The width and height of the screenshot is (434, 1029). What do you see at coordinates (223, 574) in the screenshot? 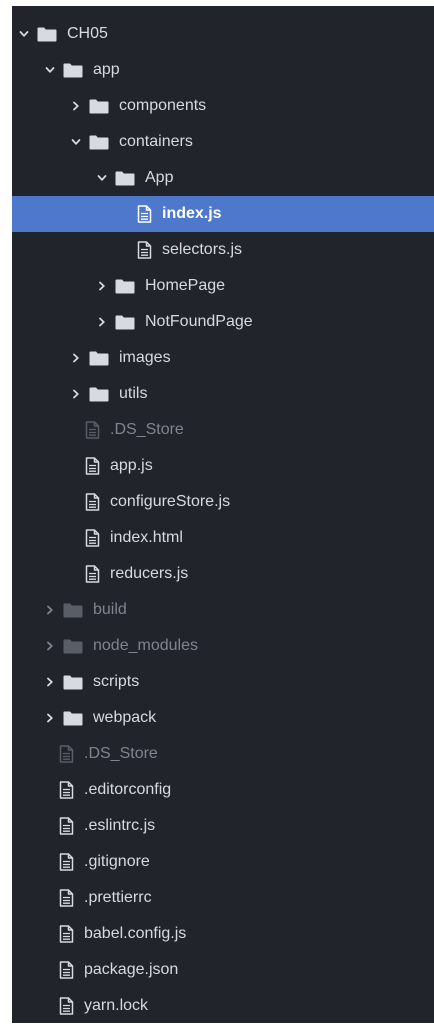
I see `tree-file-row: reducers.js` at bounding box center [223, 574].